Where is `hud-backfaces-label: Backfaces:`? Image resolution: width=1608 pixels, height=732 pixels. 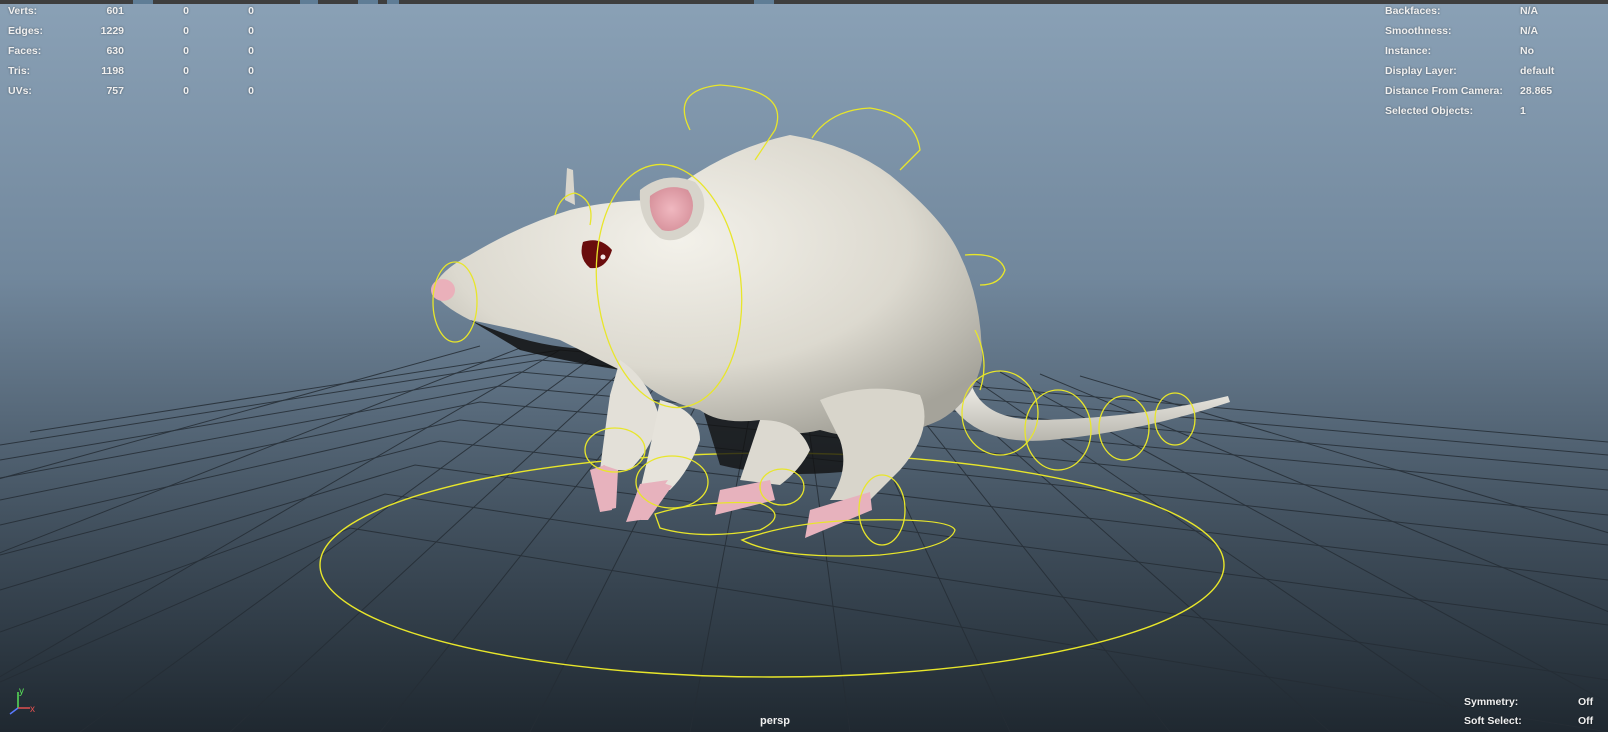
hud-backfaces-label: Backfaces: is located at coordinates (1413, 11).